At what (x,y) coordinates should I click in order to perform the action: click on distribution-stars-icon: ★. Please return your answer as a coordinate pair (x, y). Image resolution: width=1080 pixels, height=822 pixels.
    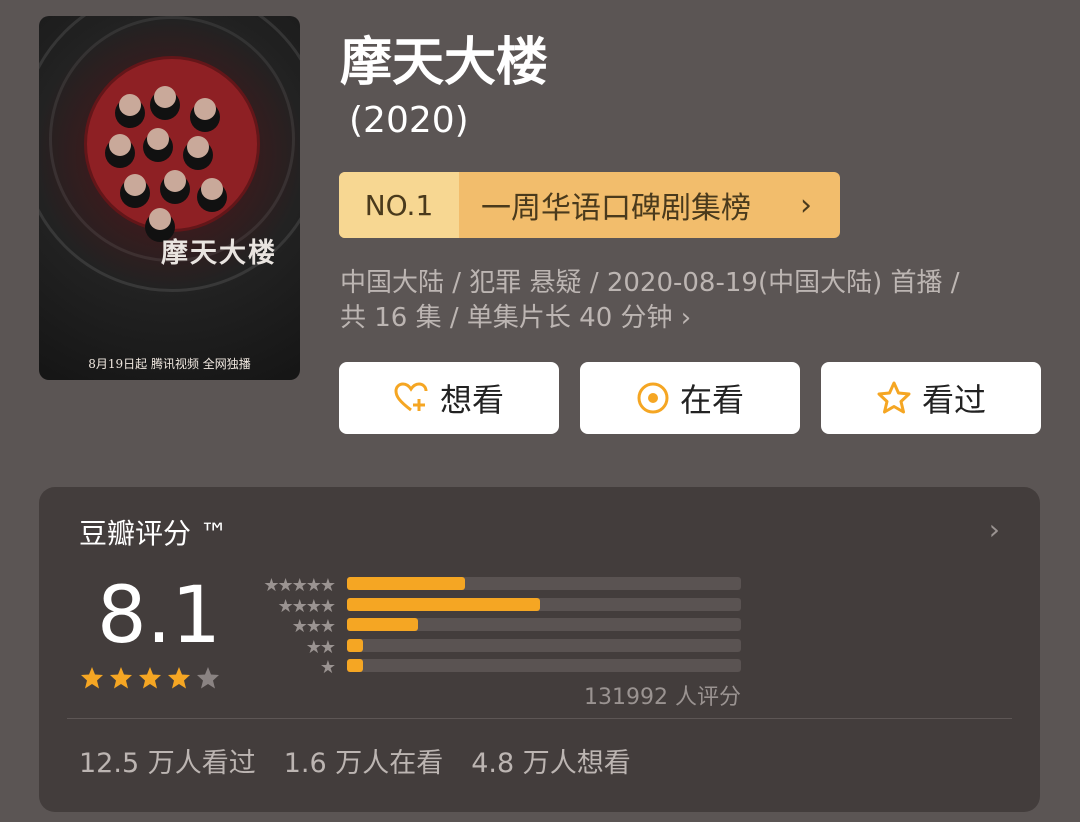
    Looking at the image, I should click on (327, 667).